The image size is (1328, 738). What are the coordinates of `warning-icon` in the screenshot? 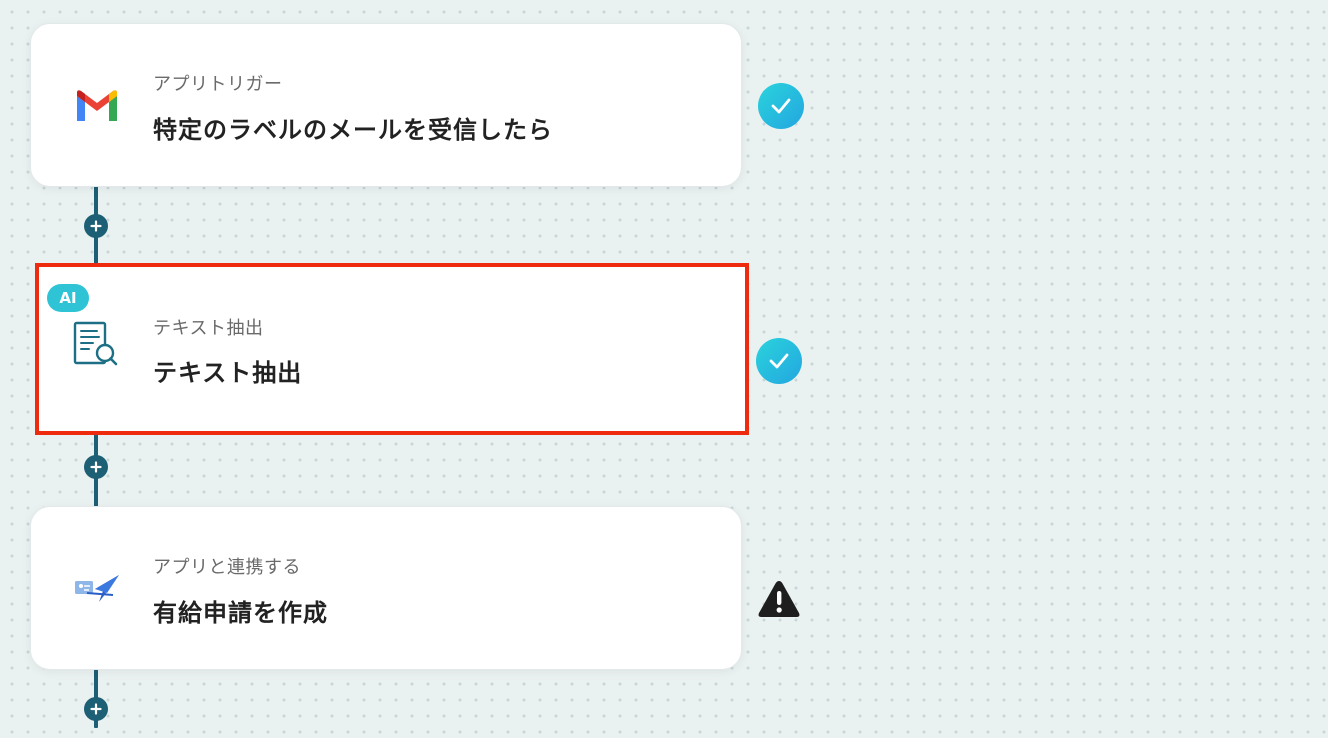 It's located at (779, 599).